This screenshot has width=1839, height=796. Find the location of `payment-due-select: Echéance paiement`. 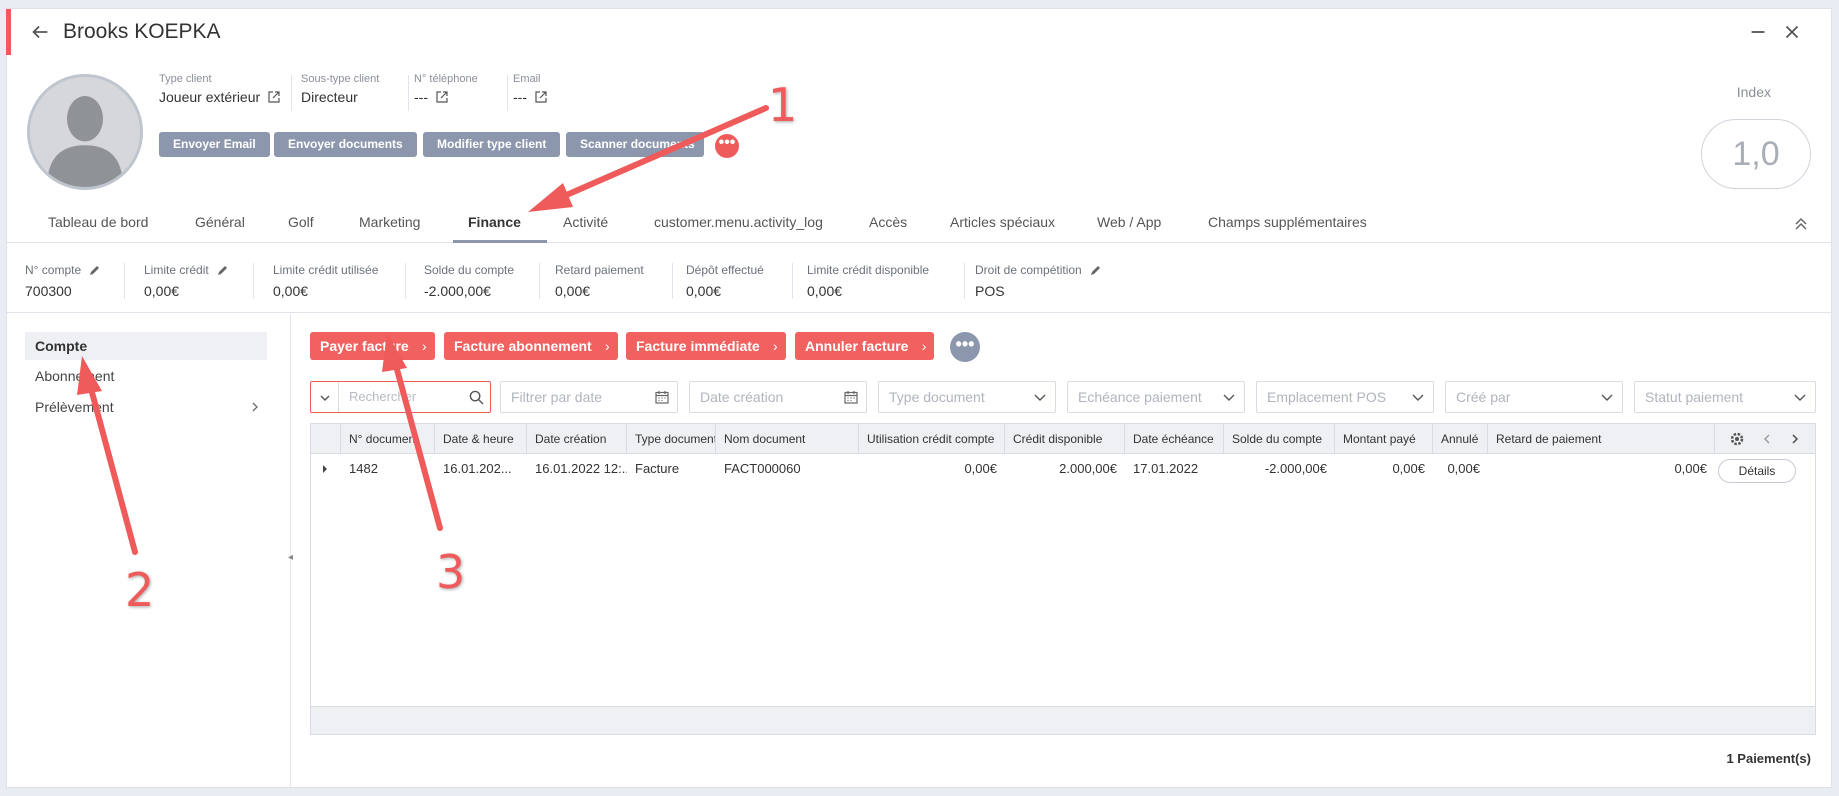

payment-due-select: Echéance paiement is located at coordinates (1156, 397).